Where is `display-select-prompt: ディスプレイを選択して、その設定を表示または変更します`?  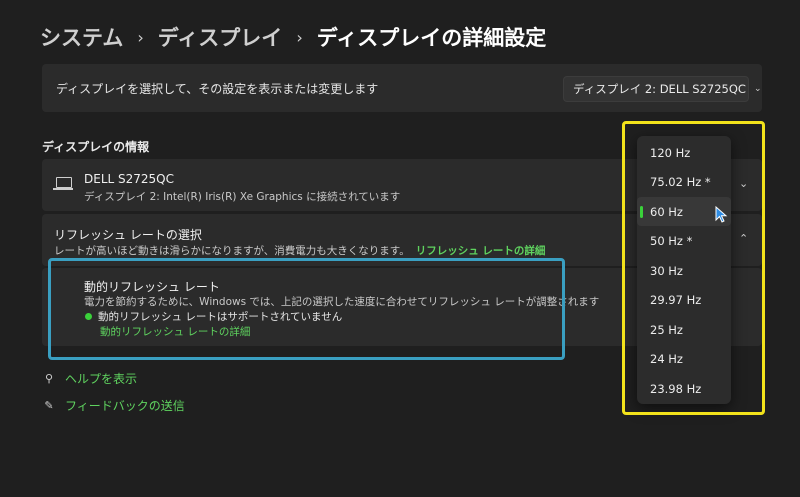
display-select-prompt: ディスプレイを選択して、その設定を表示または変更します is located at coordinates (217, 89).